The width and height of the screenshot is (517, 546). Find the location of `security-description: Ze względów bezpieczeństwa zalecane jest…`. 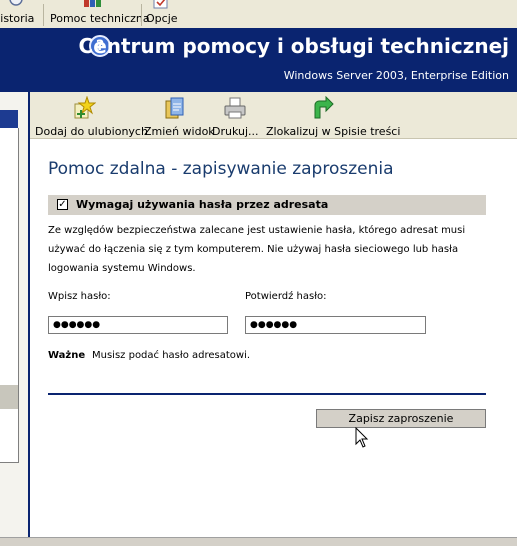

security-description: Ze względów bezpieczeństwa zalecane jest… is located at coordinates (257, 249).